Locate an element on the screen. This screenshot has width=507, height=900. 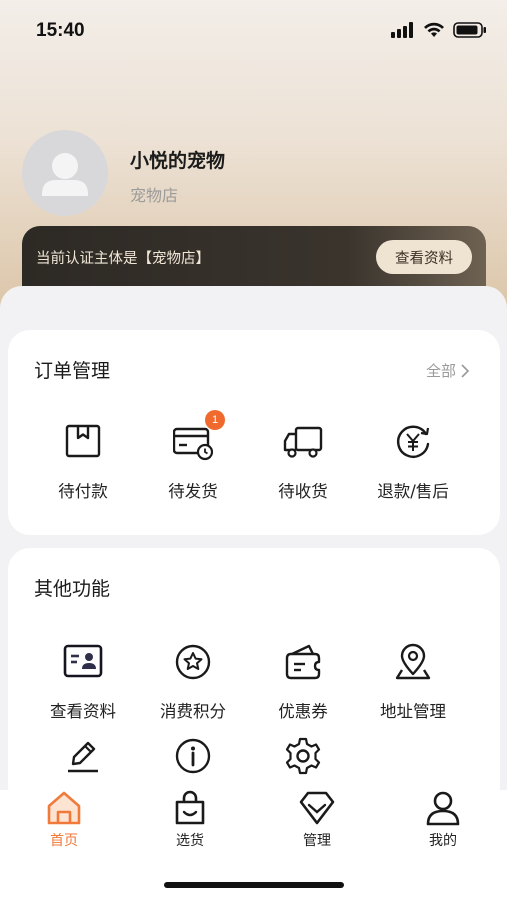
truck-icon is located at coordinates (303, 442).